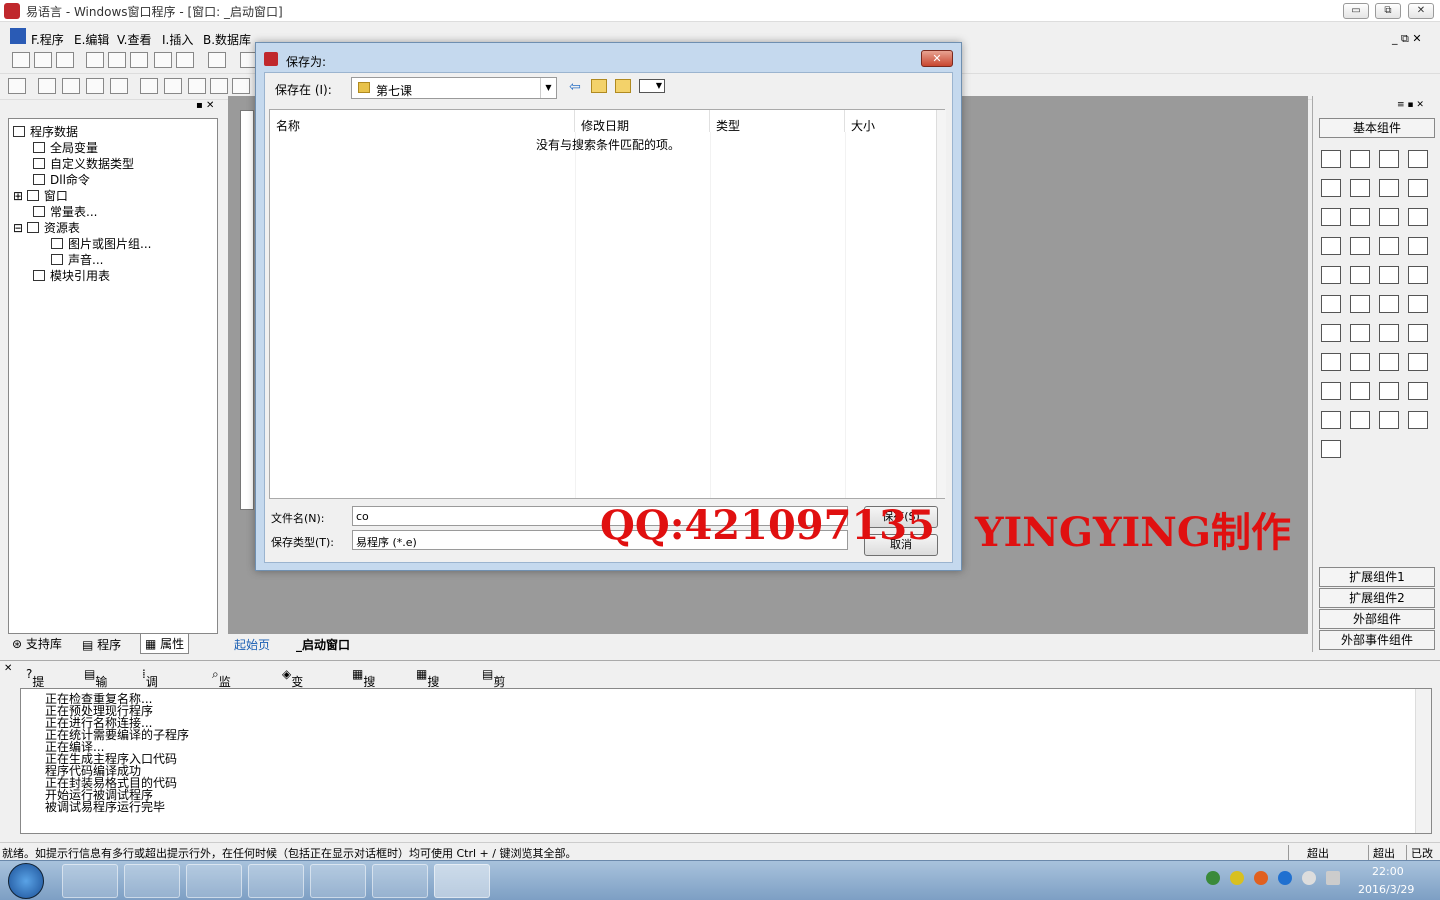 Image resolution: width=1440 pixels, height=900 pixels. Describe the element at coordinates (71, 86) in the screenshot. I see `align-center-icon` at that location.